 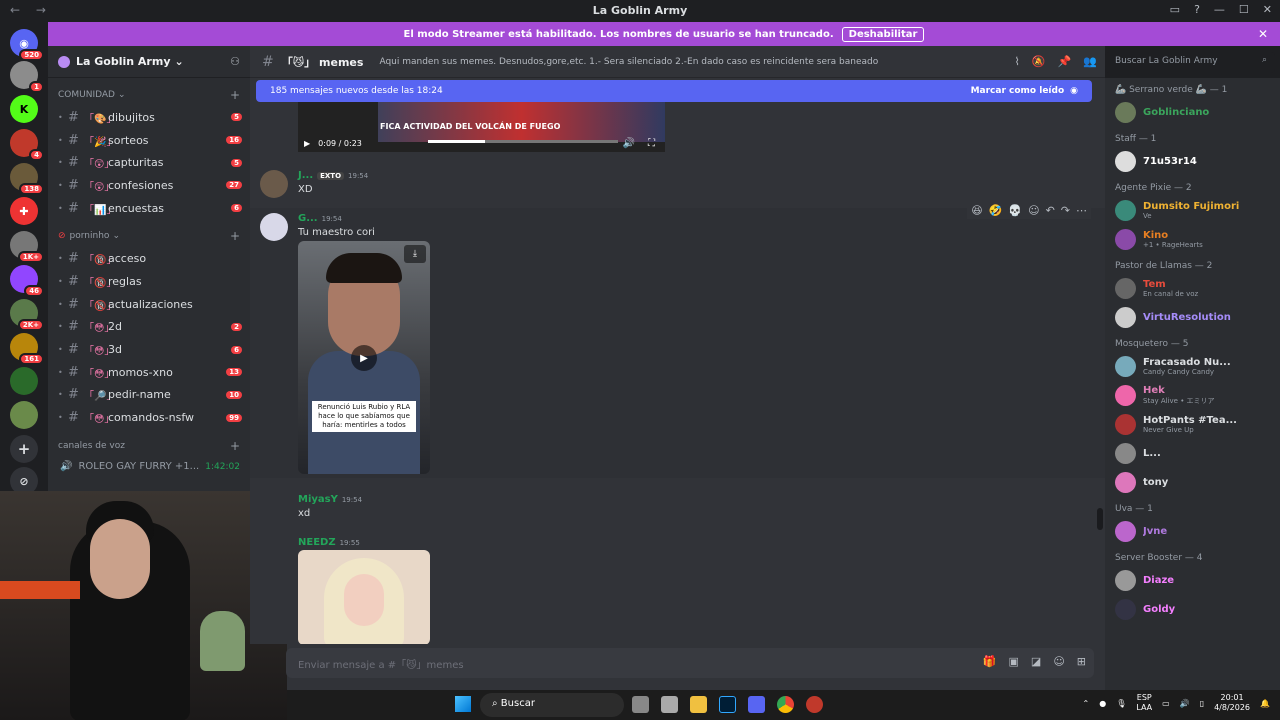 What do you see at coordinates (1081, 661) in the screenshot?
I see `apps-icon: ⊞` at bounding box center [1081, 661].